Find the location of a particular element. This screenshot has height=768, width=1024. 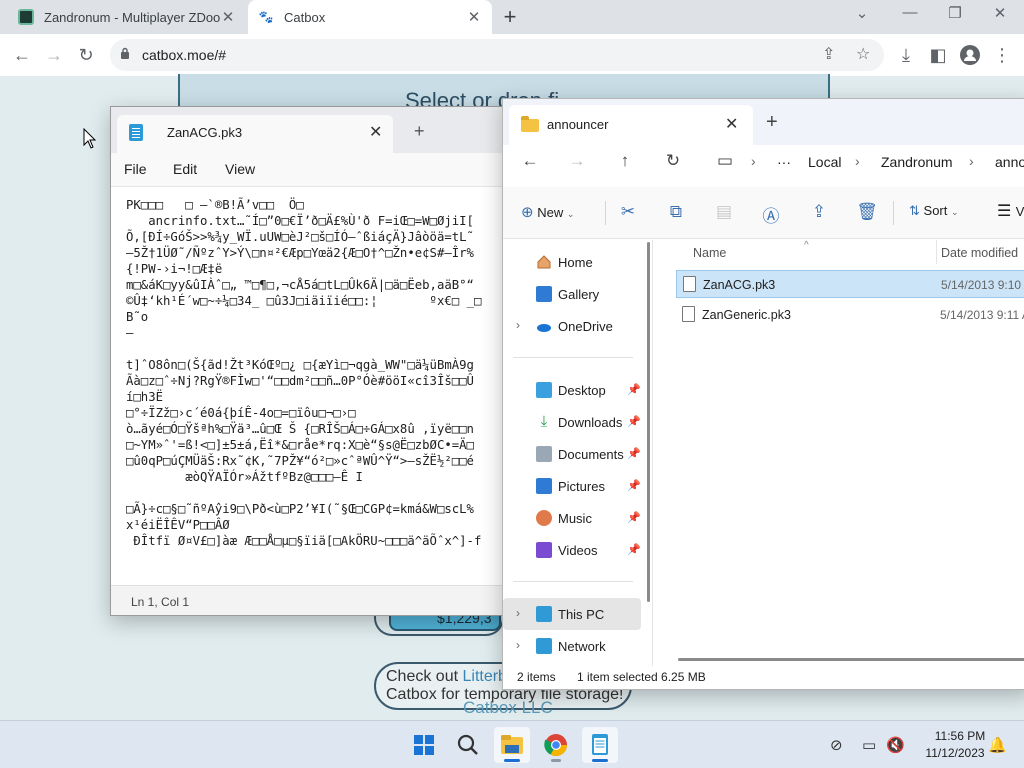

side-panel-icon: ◧ is located at coordinates (938, 55).